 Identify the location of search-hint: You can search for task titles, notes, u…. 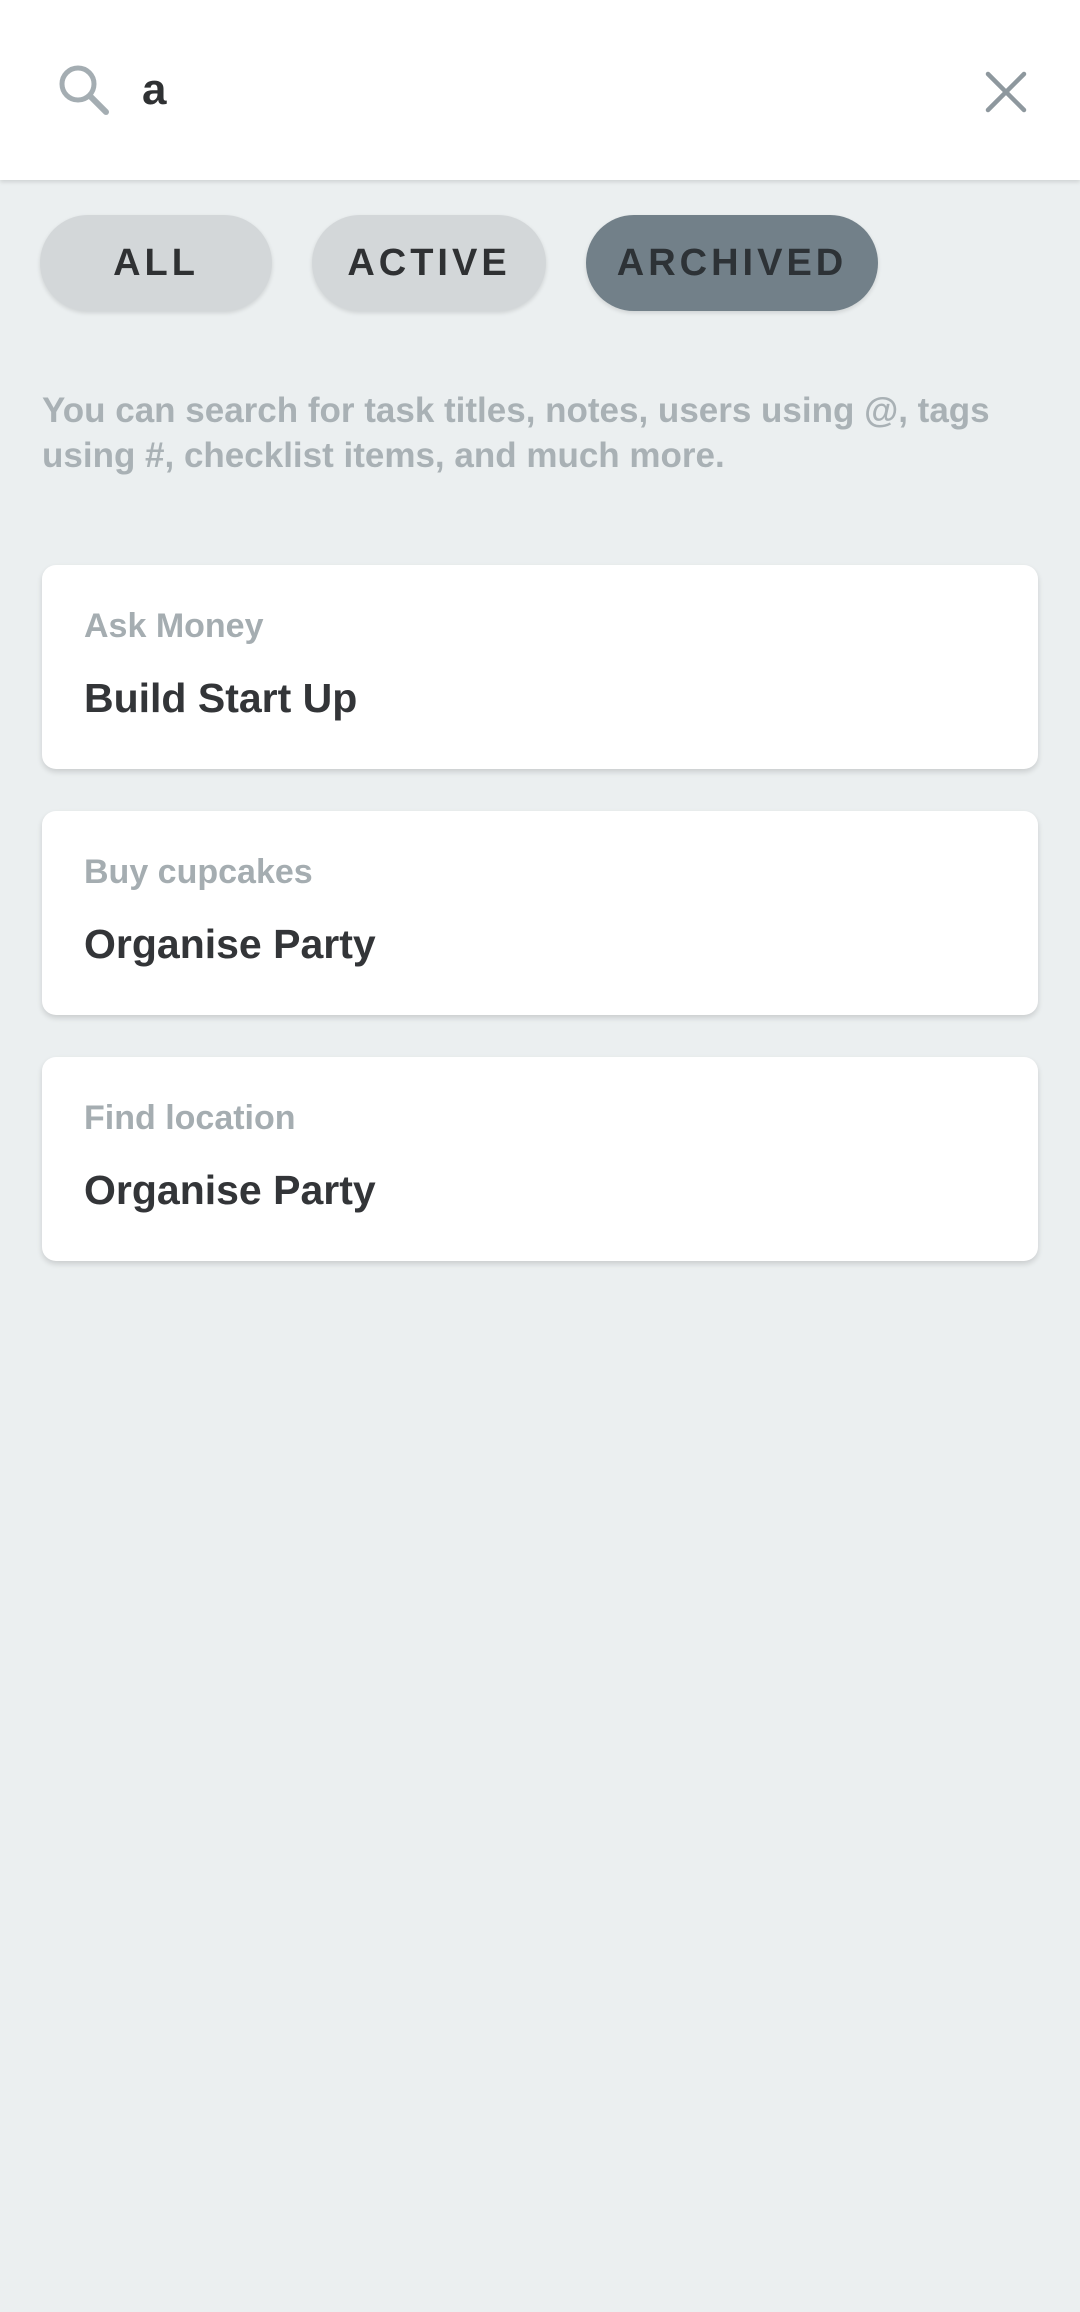
(516, 433).